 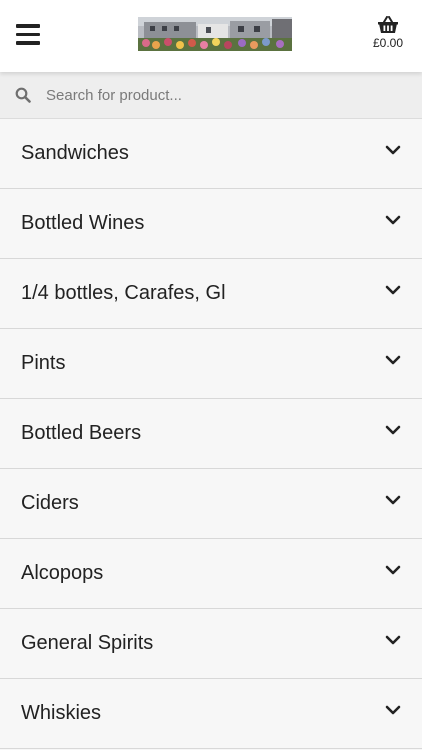 I want to click on category-item-general-spirits: General Spirits, so click(x=211, y=644).